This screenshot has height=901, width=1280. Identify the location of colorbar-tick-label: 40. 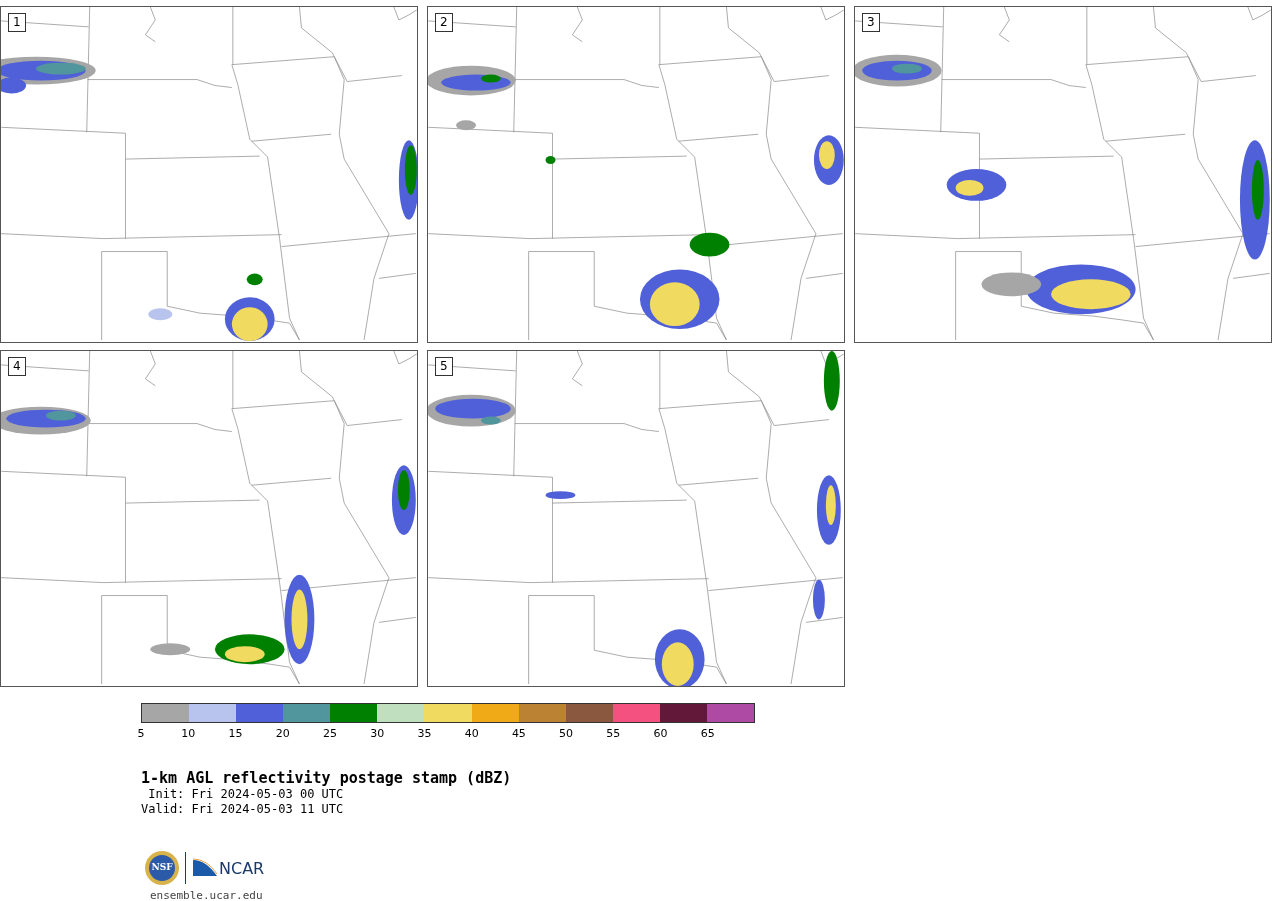
(471, 733).